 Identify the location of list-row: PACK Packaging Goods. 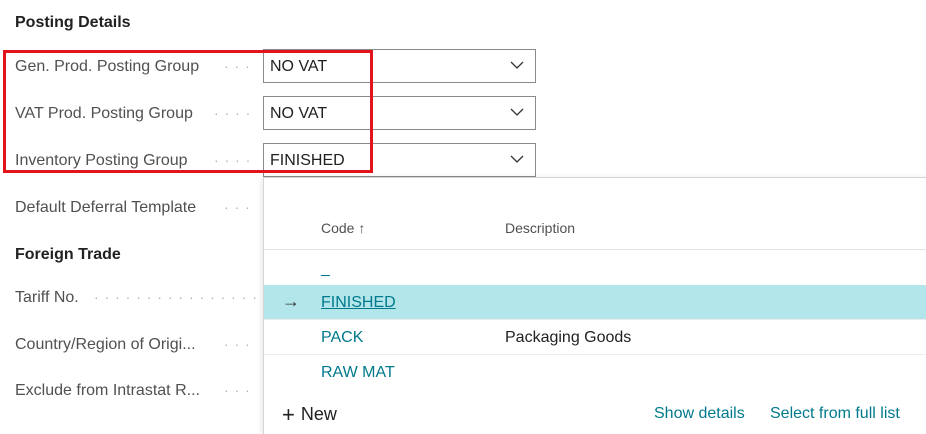
(595, 337).